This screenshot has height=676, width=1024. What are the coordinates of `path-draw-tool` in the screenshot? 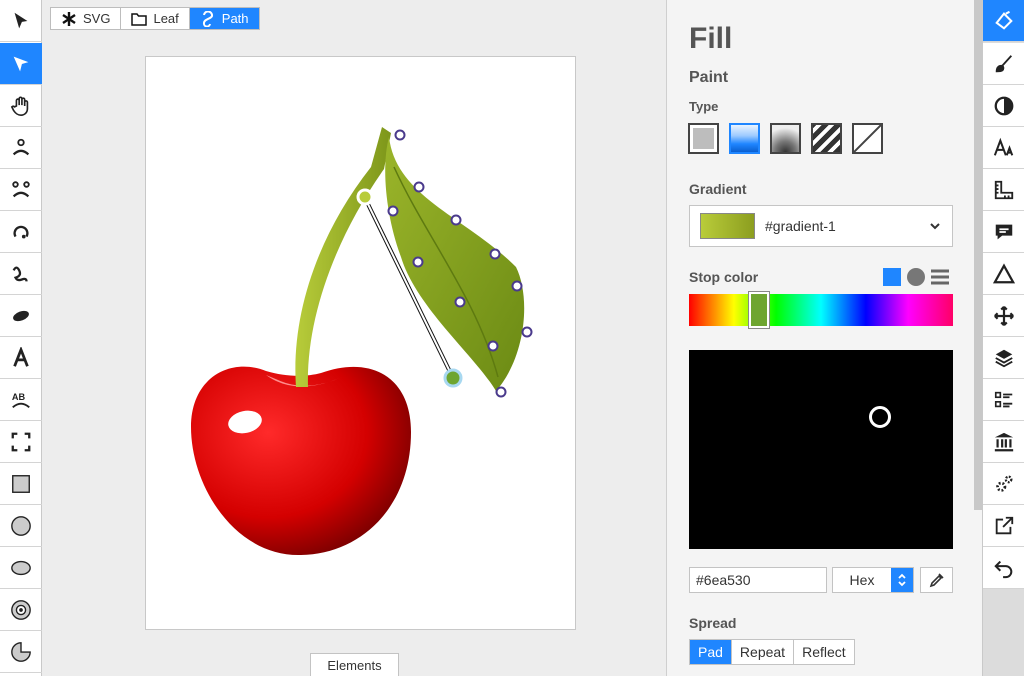 It's located at (21, 274).